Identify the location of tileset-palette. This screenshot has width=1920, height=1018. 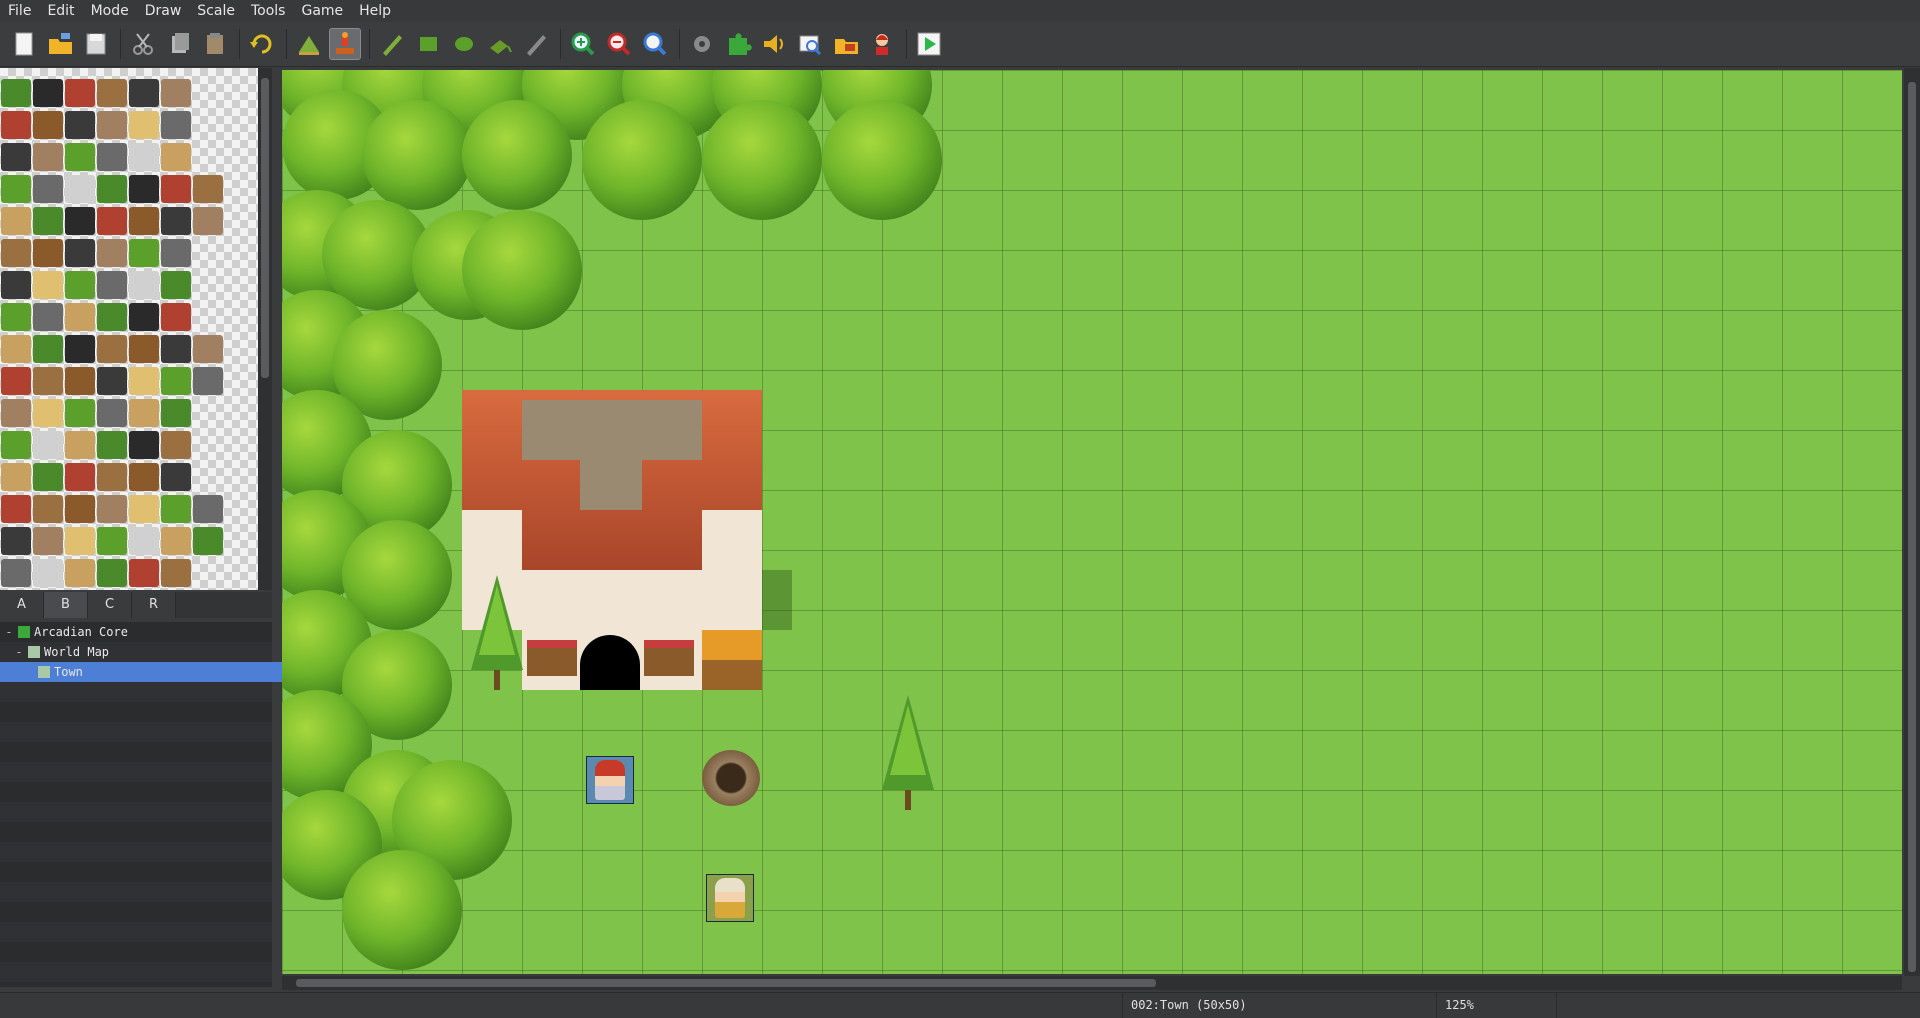
(129, 329).